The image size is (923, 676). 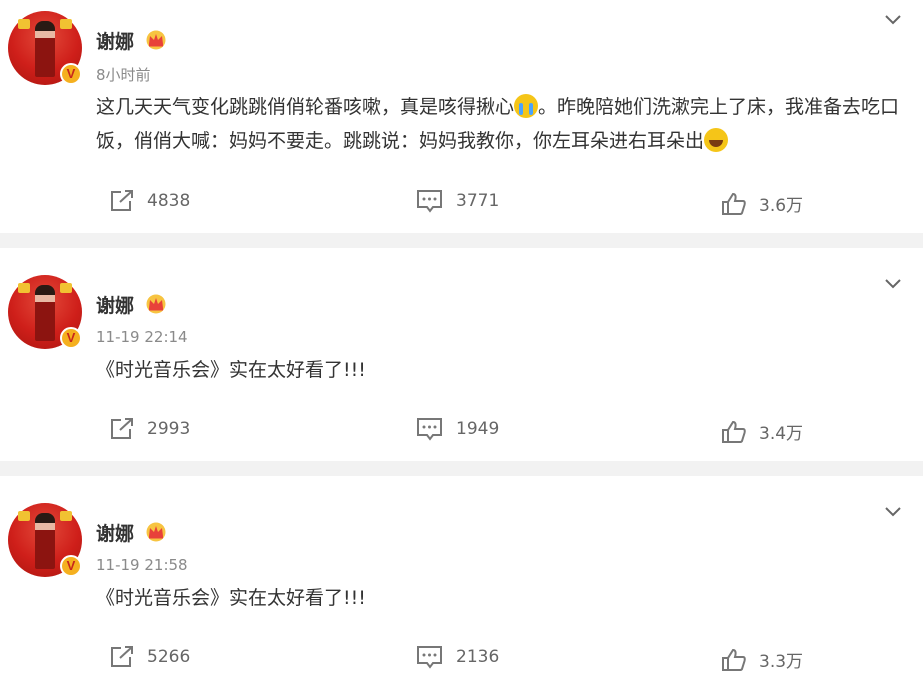 I want to click on like-button: 3.6万, so click(x=762, y=203).